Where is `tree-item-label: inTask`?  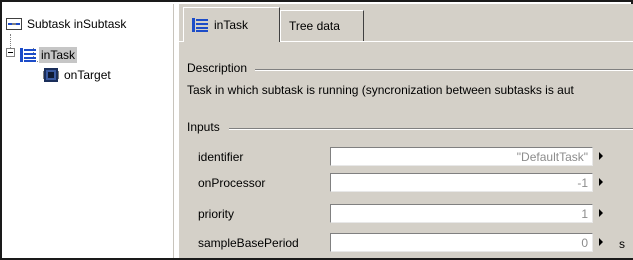
tree-item-label: inTask is located at coordinates (58, 55).